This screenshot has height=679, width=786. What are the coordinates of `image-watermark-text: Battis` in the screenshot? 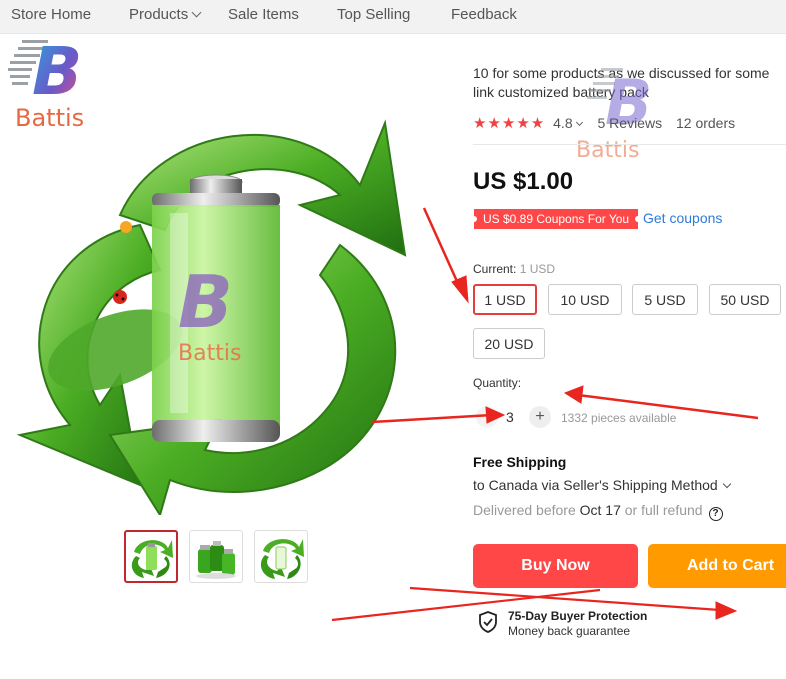 It's located at (209, 353).